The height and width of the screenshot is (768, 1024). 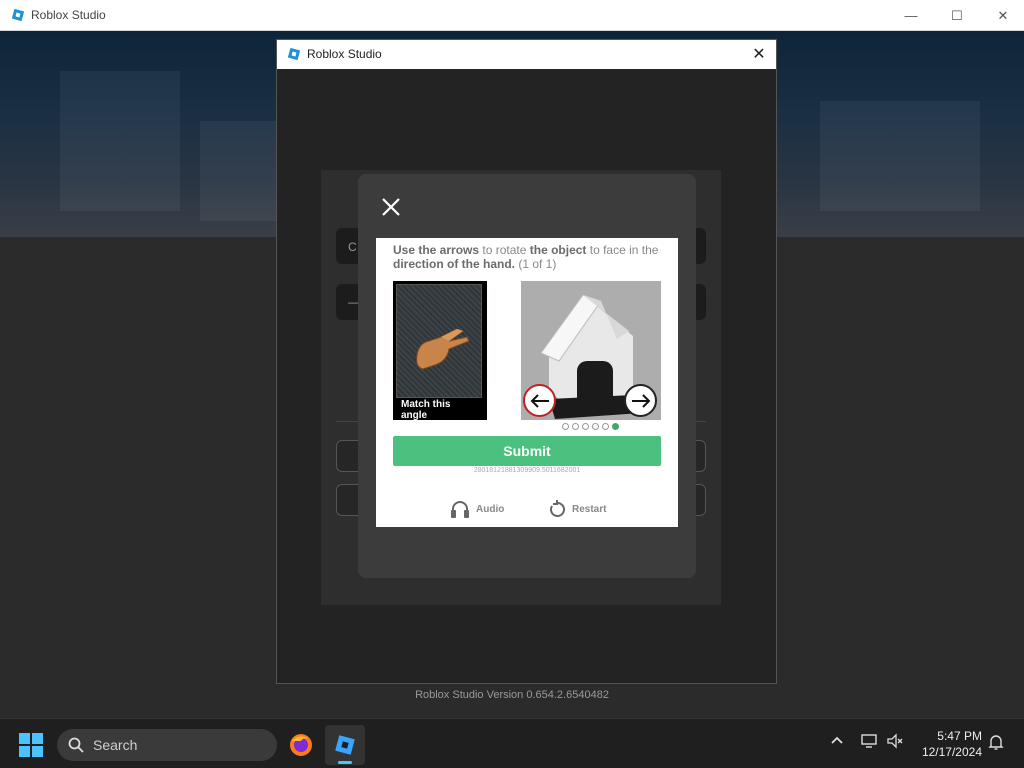 What do you see at coordinates (959, 736) in the screenshot?
I see `clock-time: 5:47 PM` at bounding box center [959, 736].